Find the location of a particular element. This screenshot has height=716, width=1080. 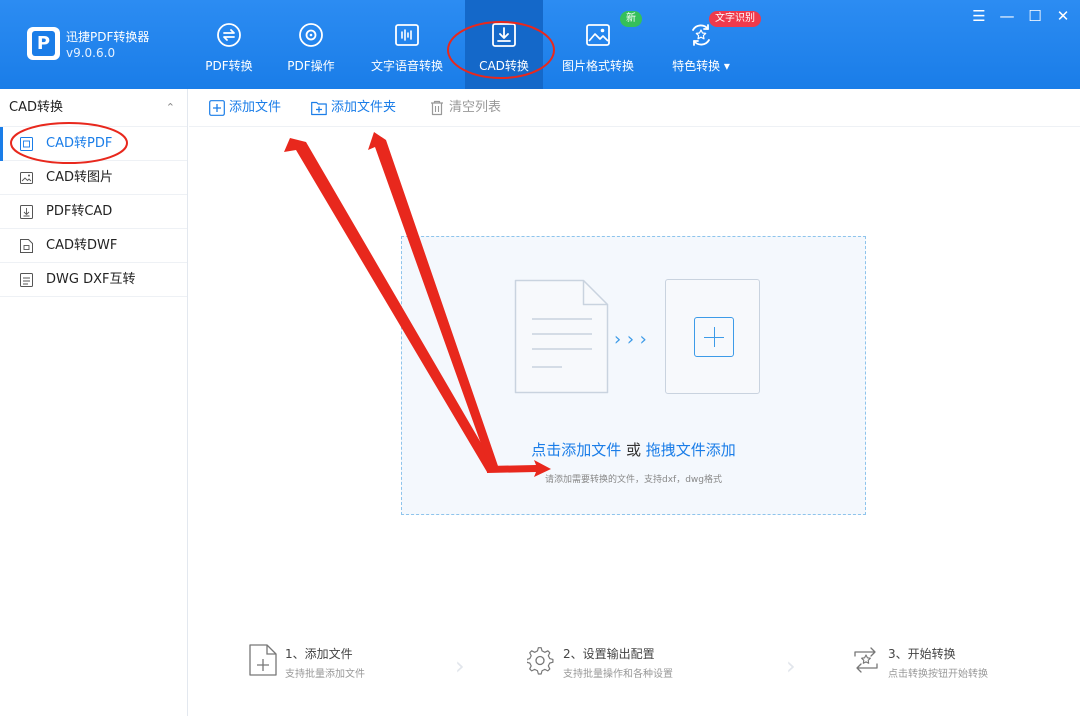

dwf-file-icon is located at coordinates (26, 246).